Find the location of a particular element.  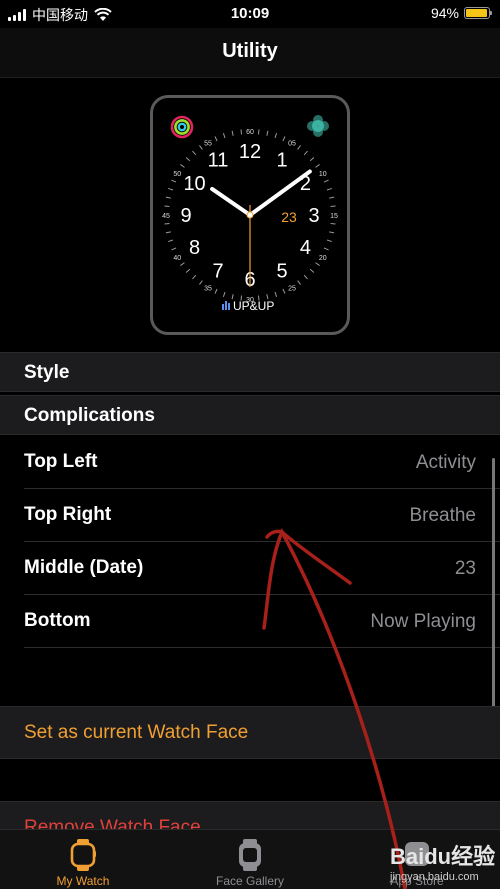

minute-label: 25 is located at coordinates (292, 289).